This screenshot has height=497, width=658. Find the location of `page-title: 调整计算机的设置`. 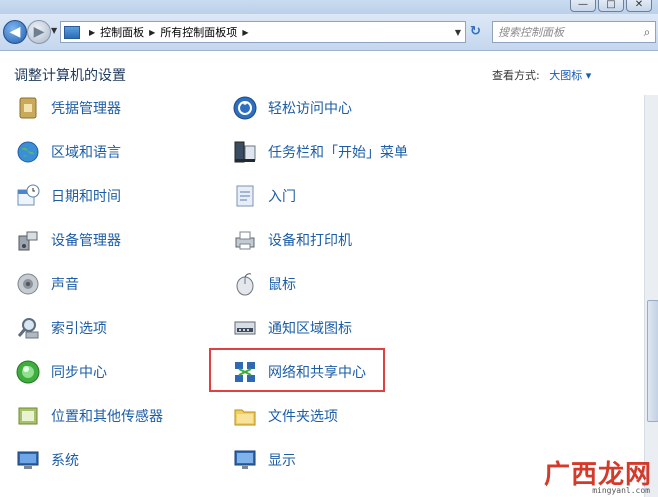

page-title: 调整计算机的设置 is located at coordinates (70, 76).